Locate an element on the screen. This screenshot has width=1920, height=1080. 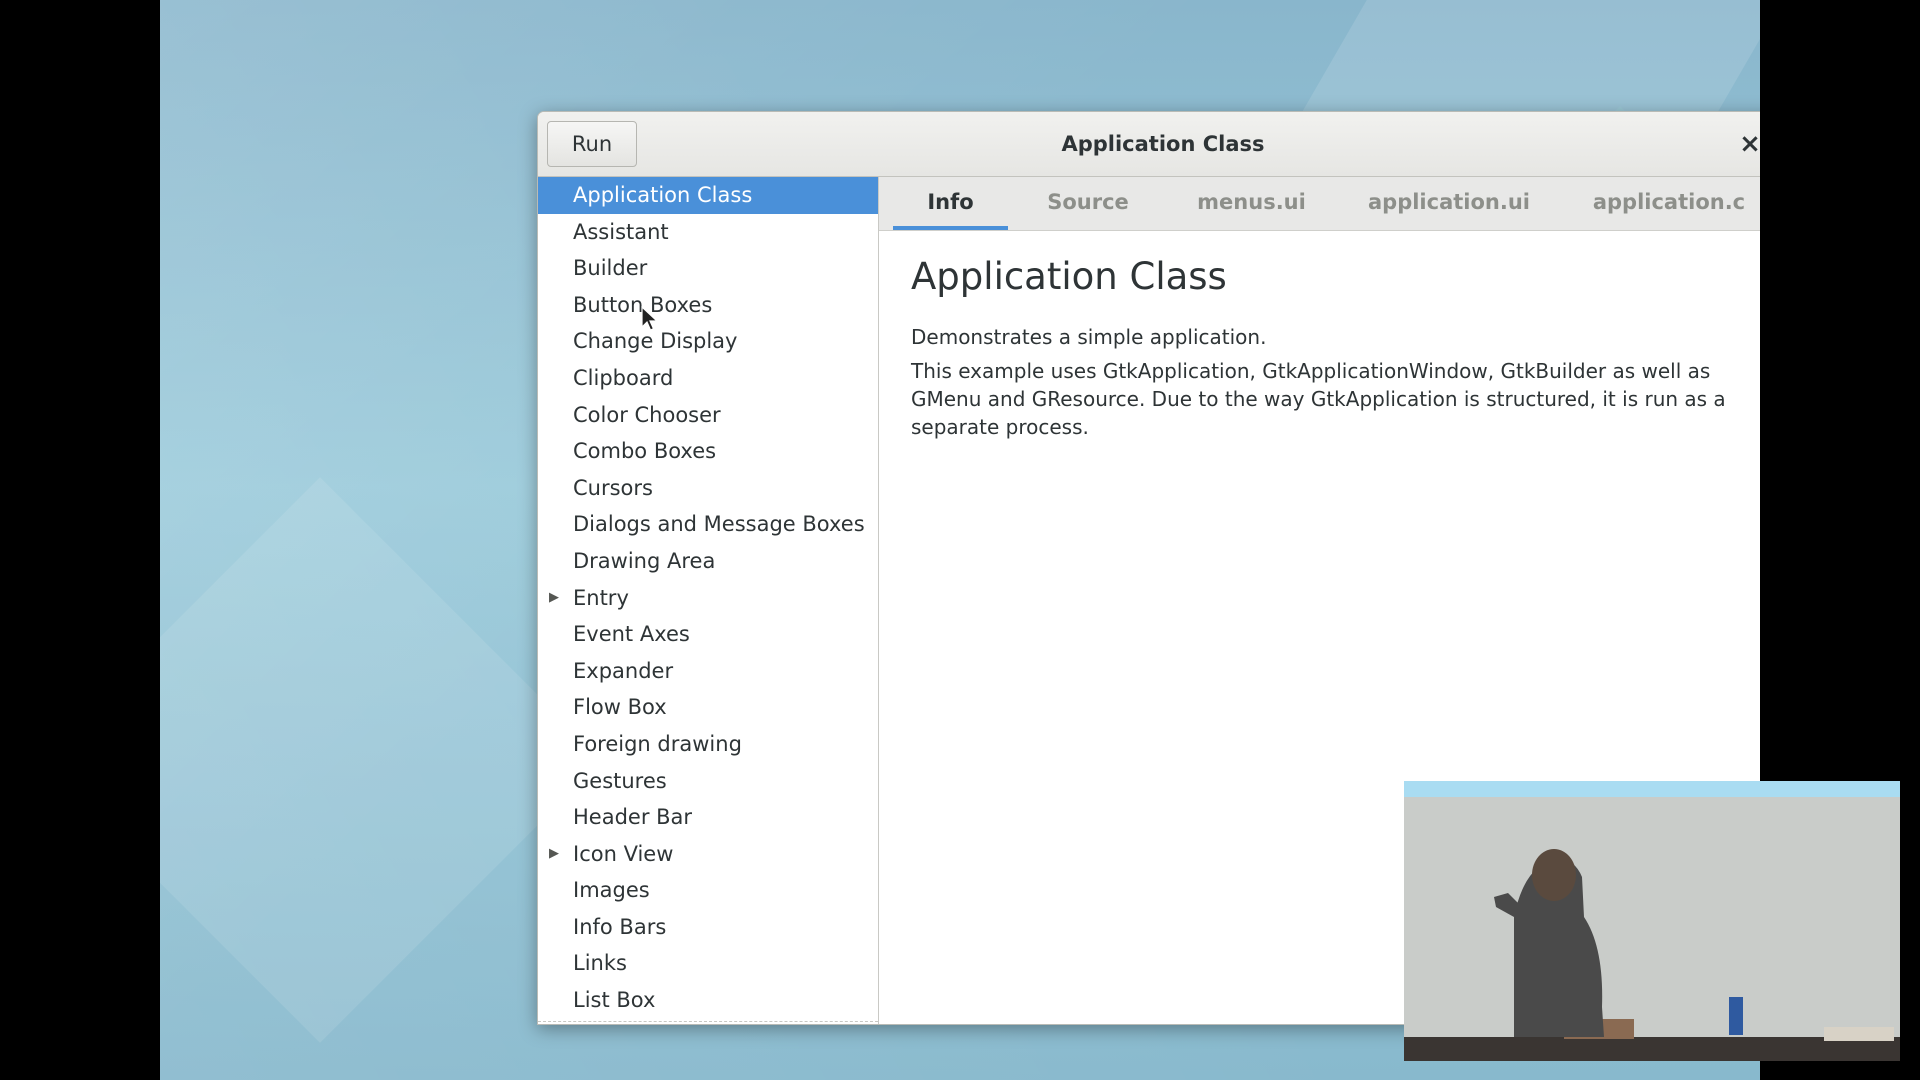
sidebar-item: Foreign drawing is located at coordinates (708, 744).